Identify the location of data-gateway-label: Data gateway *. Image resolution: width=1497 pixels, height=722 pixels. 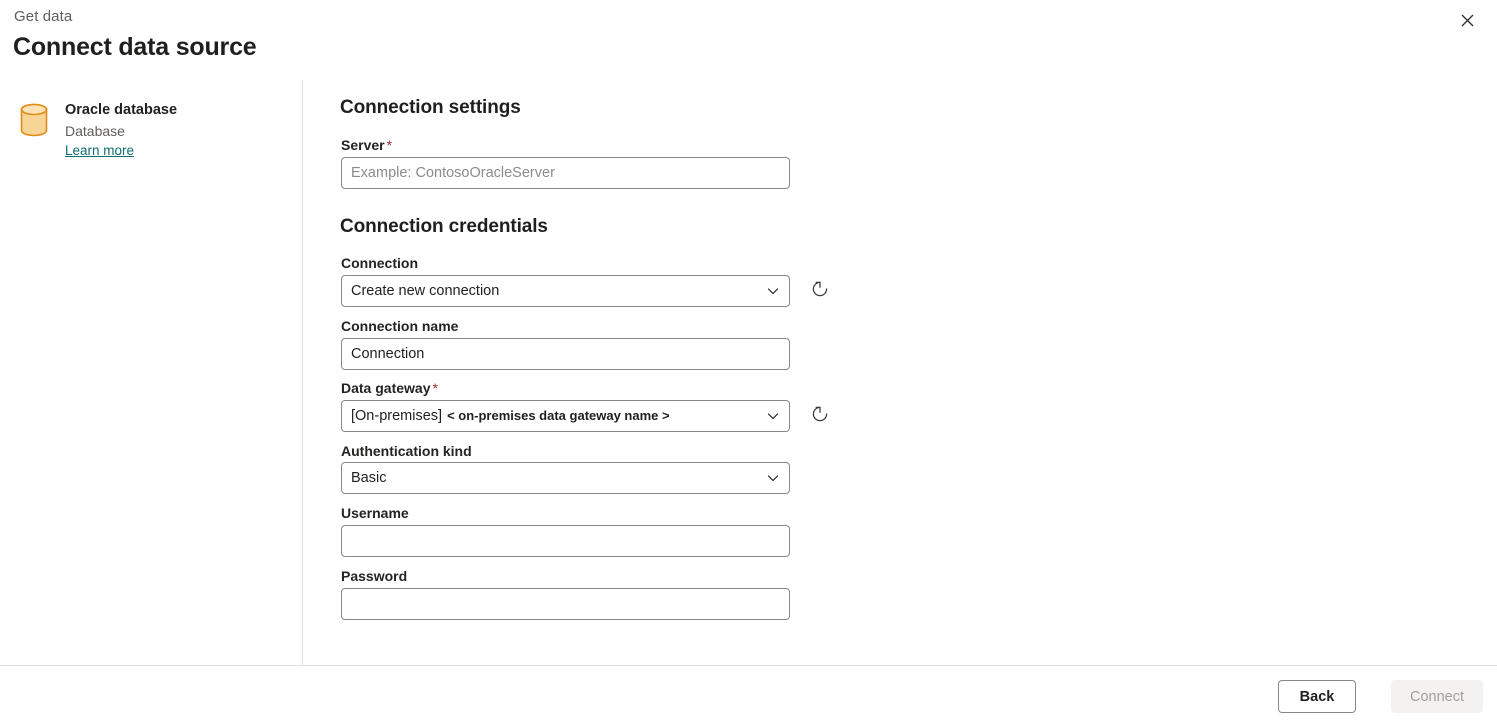
(389, 388).